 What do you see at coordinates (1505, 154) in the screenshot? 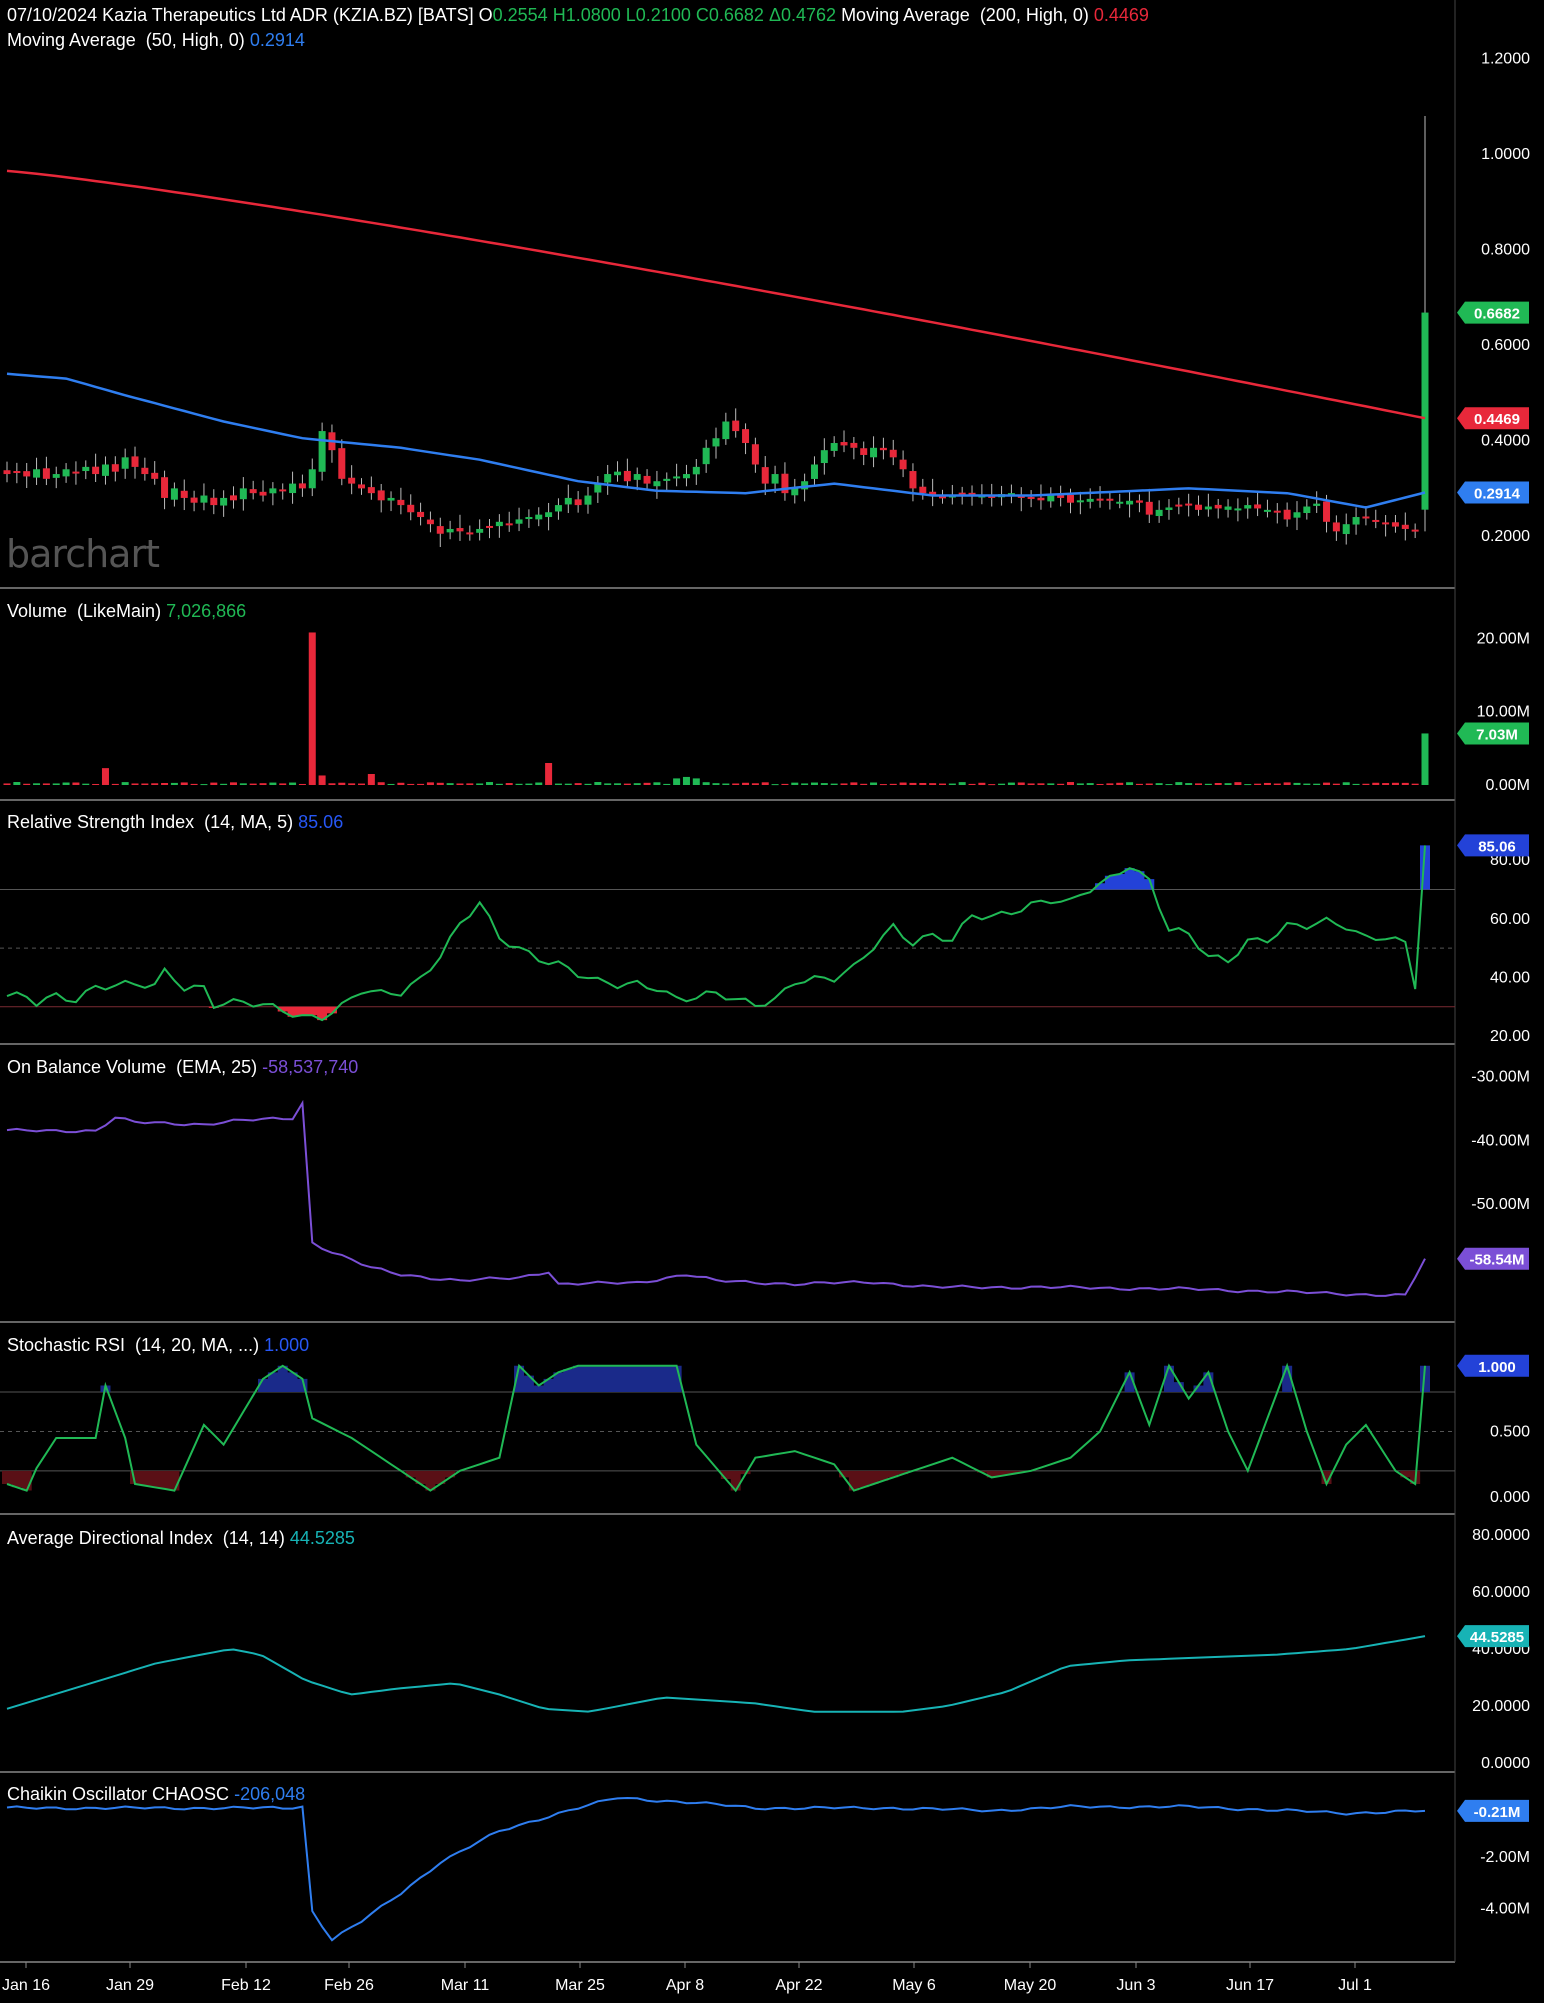
I see `price-tick-1: 1.0000` at bounding box center [1505, 154].